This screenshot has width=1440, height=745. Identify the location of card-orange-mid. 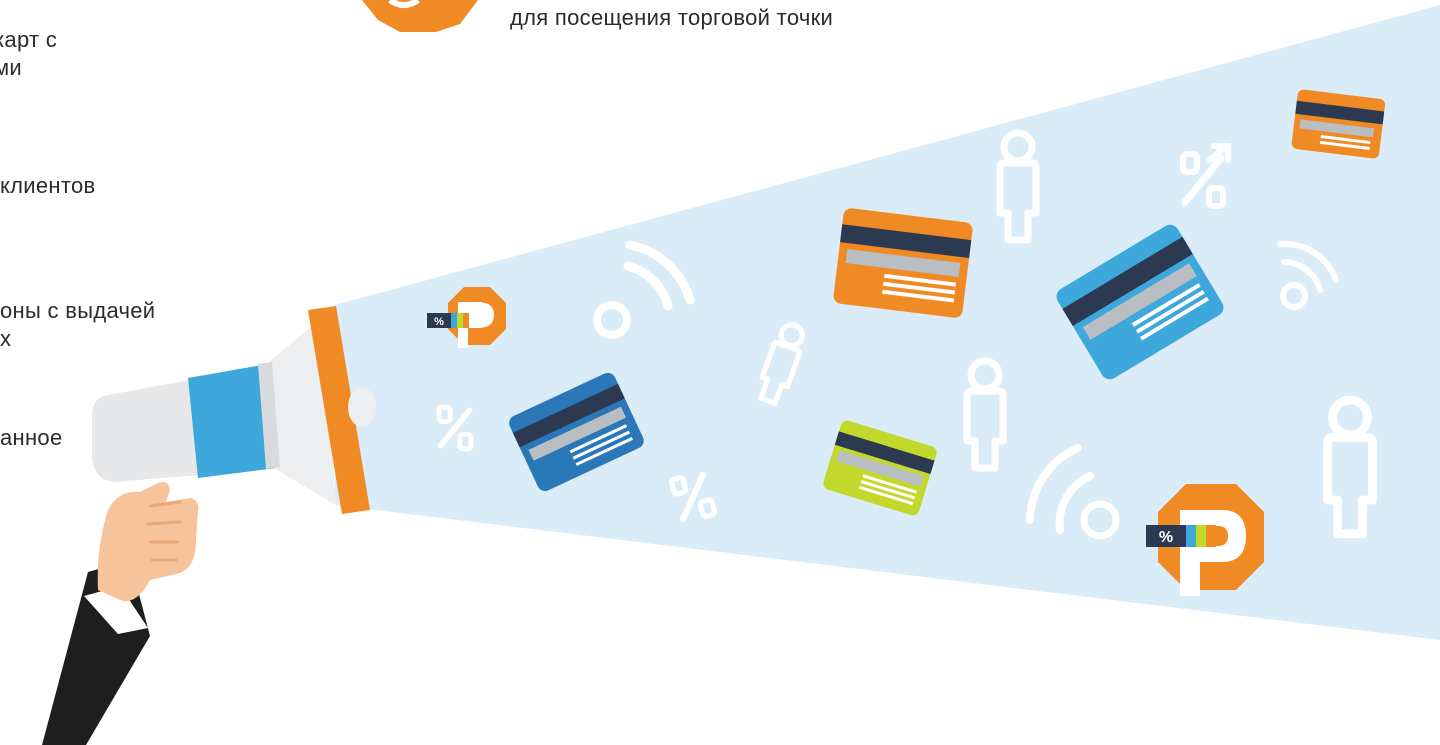
(903, 263).